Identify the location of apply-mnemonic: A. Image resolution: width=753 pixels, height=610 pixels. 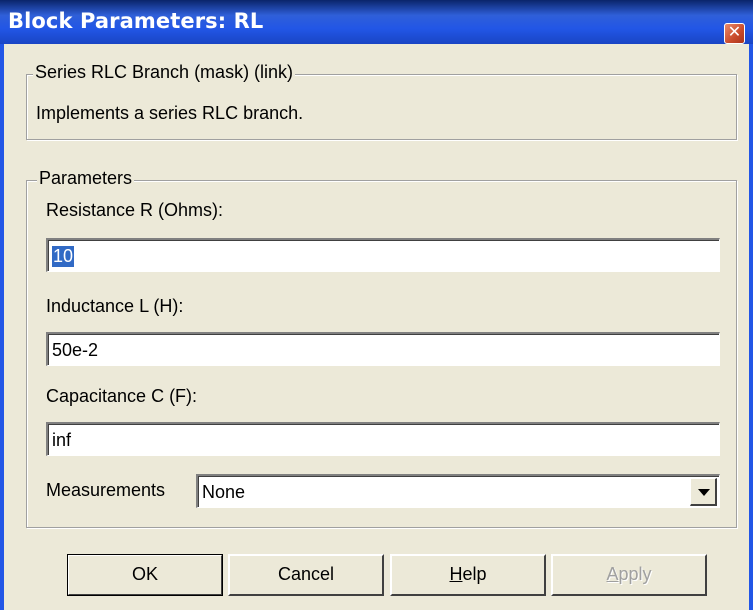
(612, 574).